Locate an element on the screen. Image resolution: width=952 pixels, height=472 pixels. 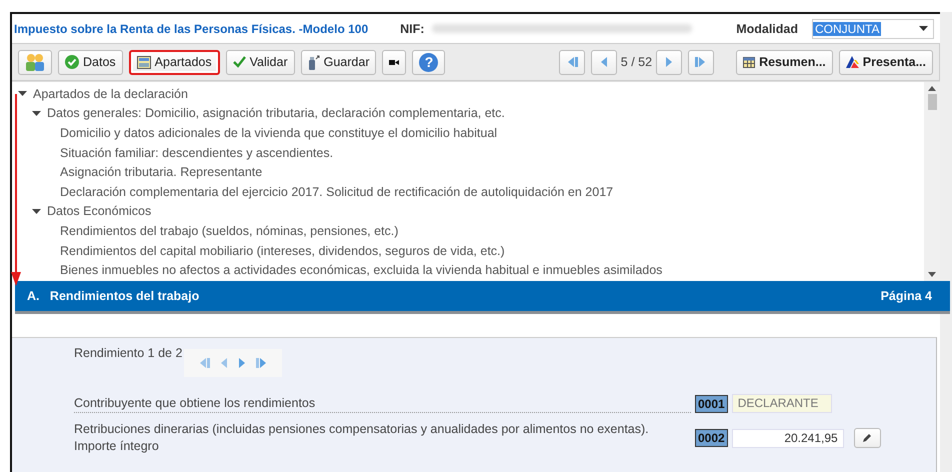
people-icon is located at coordinates (35, 62).